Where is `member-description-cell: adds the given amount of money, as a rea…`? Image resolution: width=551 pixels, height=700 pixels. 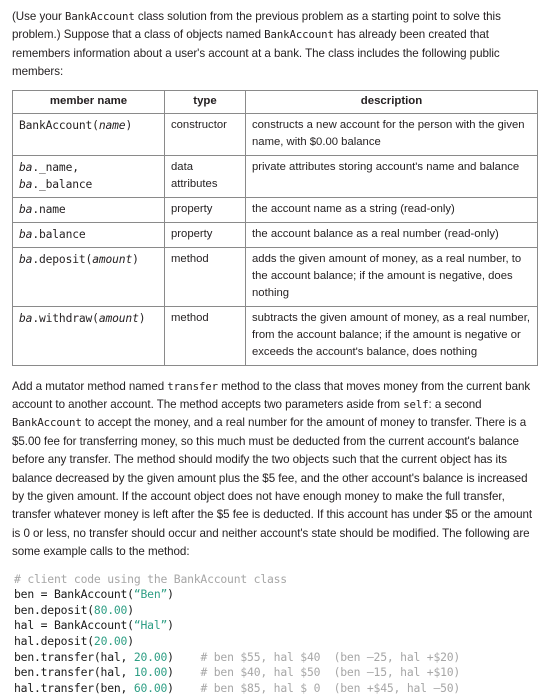 member-description-cell: adds the given amount of money, as a rea… is located at coordinates (391, 276).